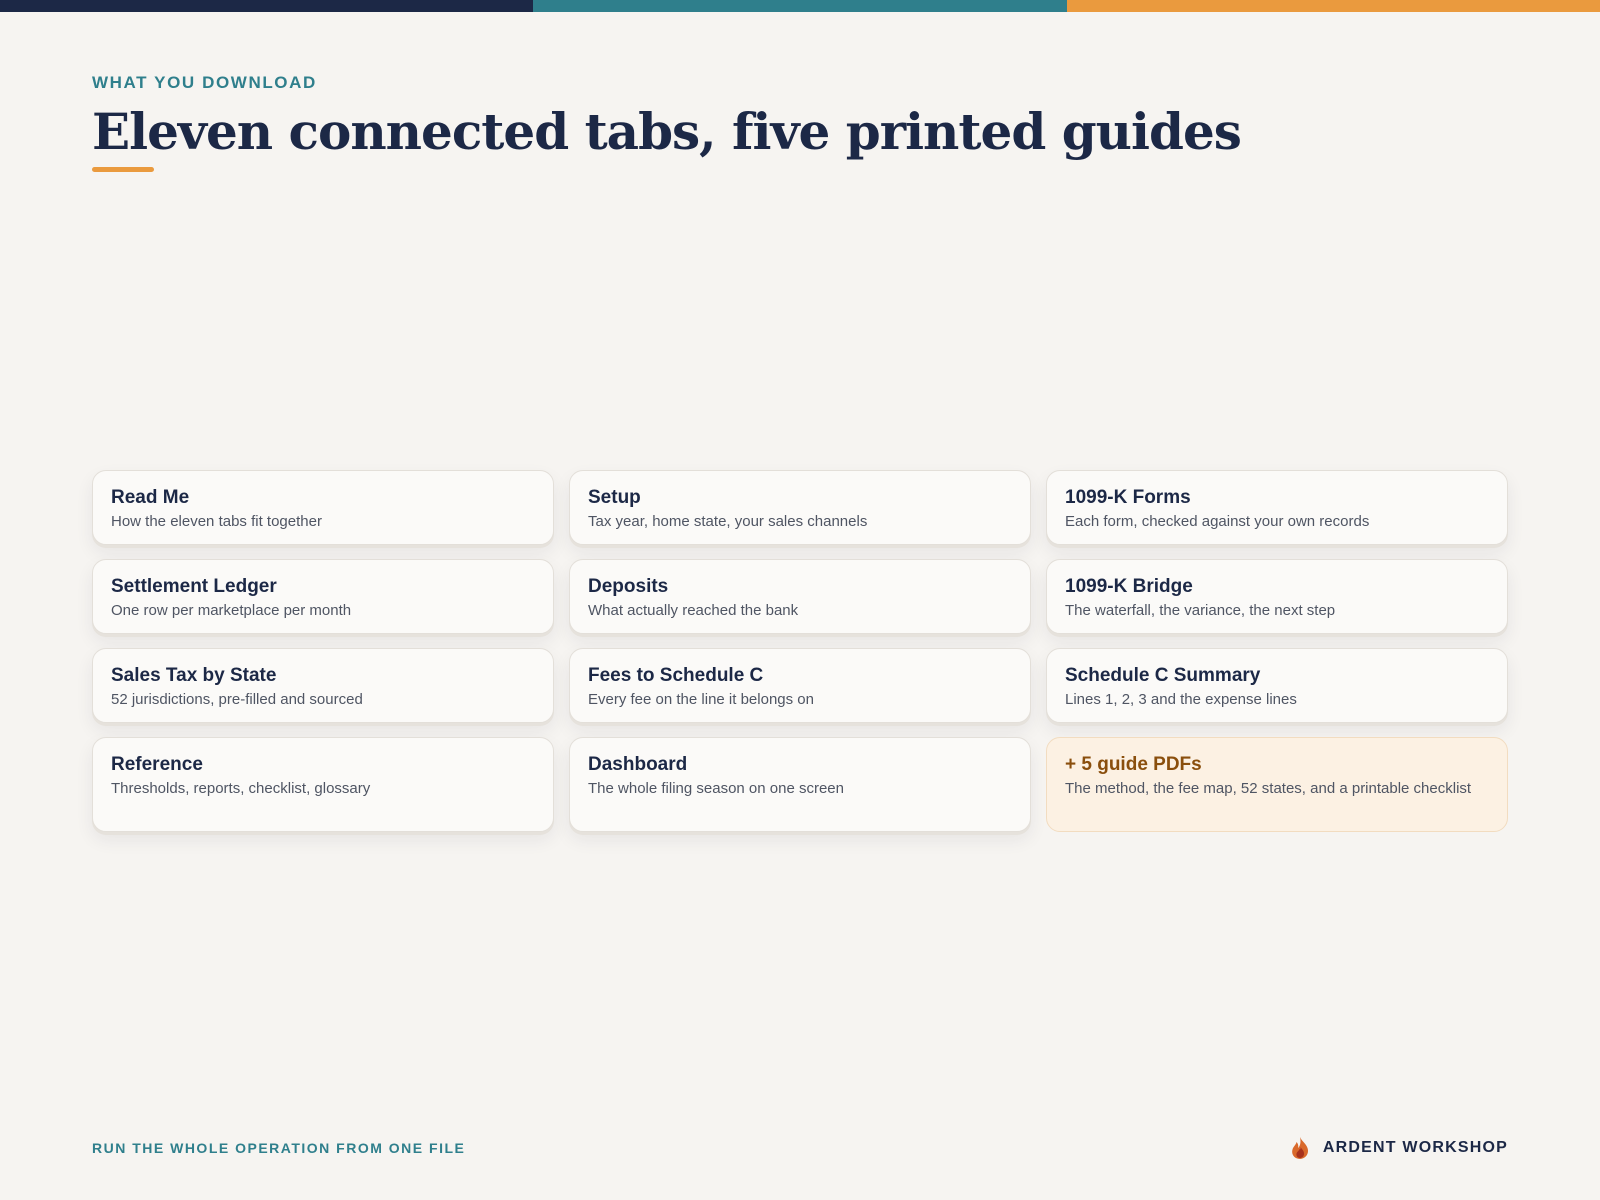 This screenshot has height=1200, width=1600. What do you see at coordinates (150, 497) in the screenshot?
I see `card-title: Read Me` at bounding box center [150, 497].